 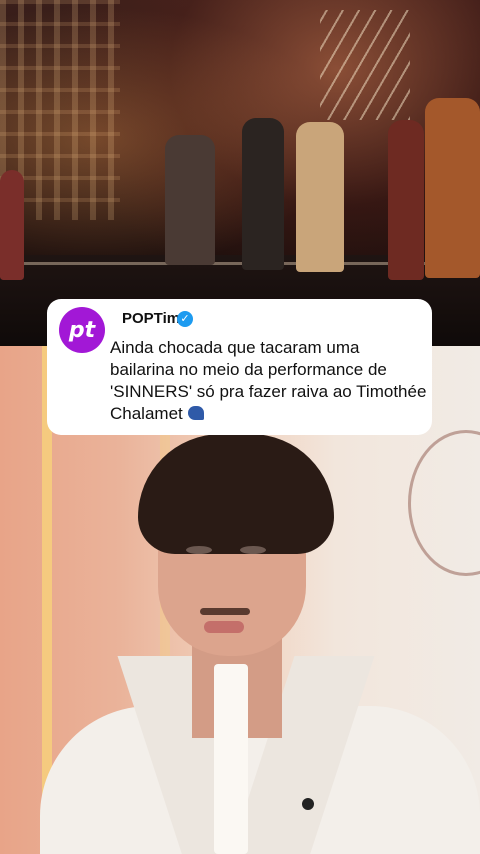 I want to click on performer-center, so click(x=263, y=194).